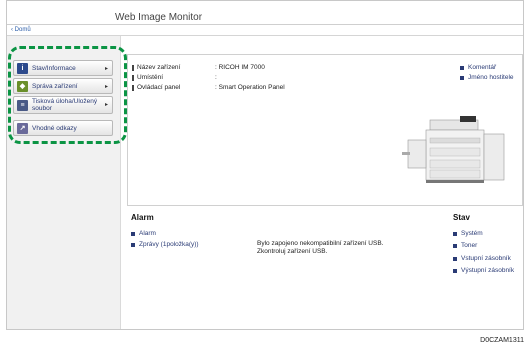 The width and height of the screenshot is (530, 346). Describe the element at coordinates (150, 77) in the screenshot. I see `info-key: Umístění` at that location.